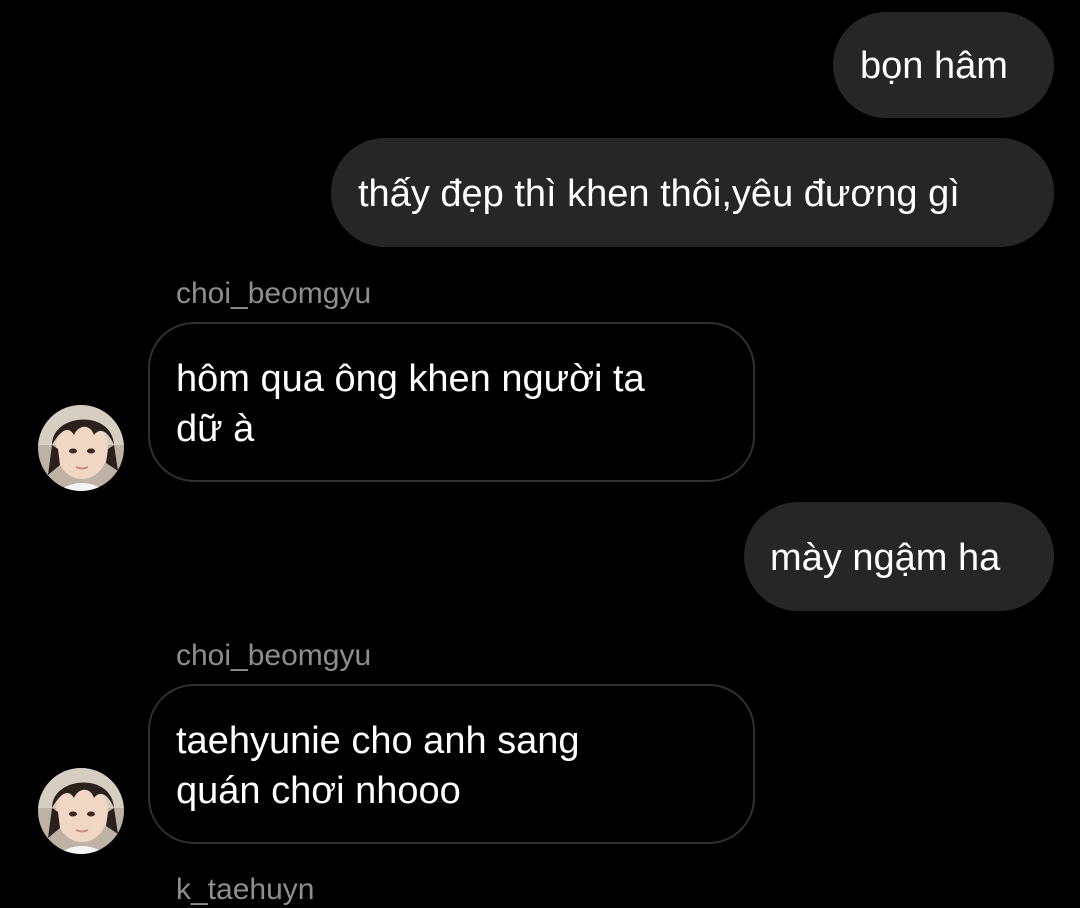 Image resolution: width=1080 pixels, height=908 pixels. I want to click on incoming-message-line: taehyunie cho anh sang, so click(378, 741).